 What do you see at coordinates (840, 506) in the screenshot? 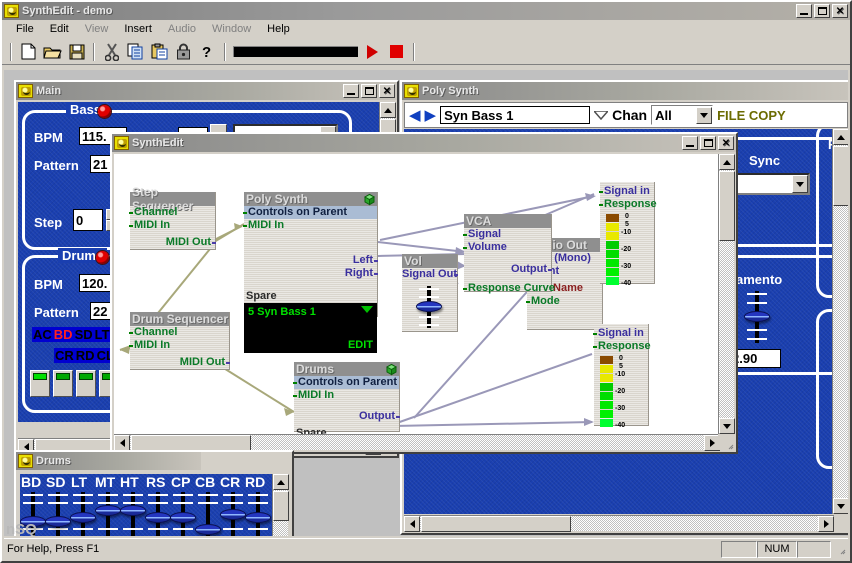
I see `polysynth-scroll-down-button` at bounding box center [840, 506].